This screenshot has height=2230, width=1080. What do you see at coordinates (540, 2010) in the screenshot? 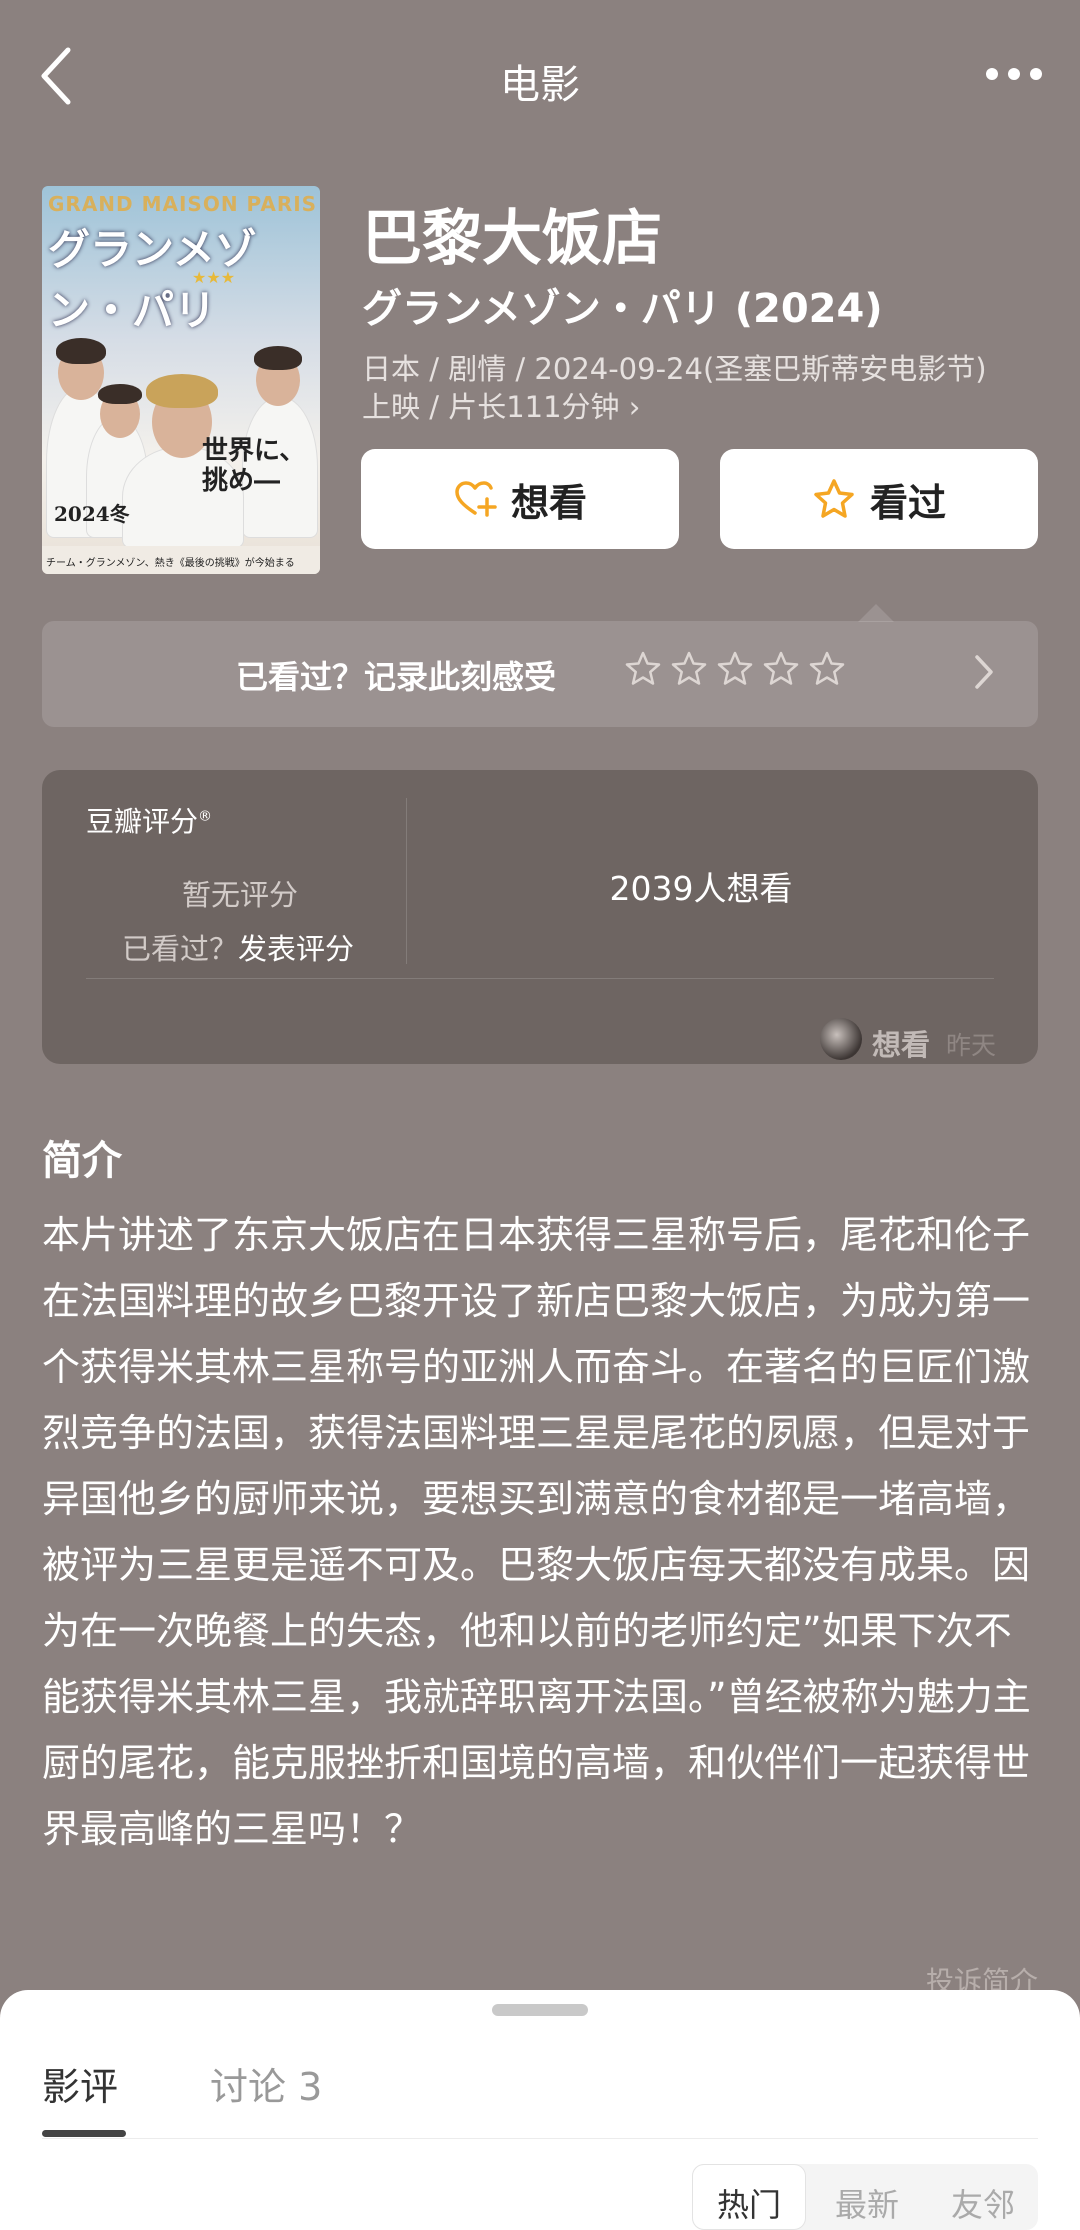
I see `sheet-drag-handle` at bounding box center [540, 2010].